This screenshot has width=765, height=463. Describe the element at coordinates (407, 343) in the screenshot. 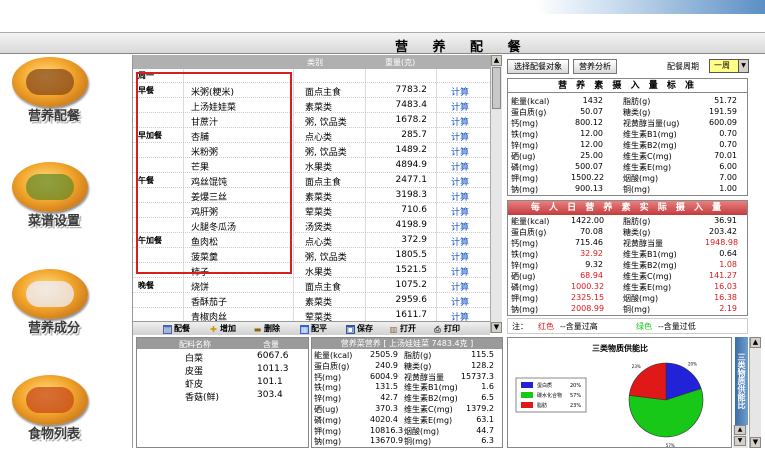

I see `dish-nutrition-title: 营养菜营养 [ 上汤娃娃菜 7483.4克 ]` at that location.